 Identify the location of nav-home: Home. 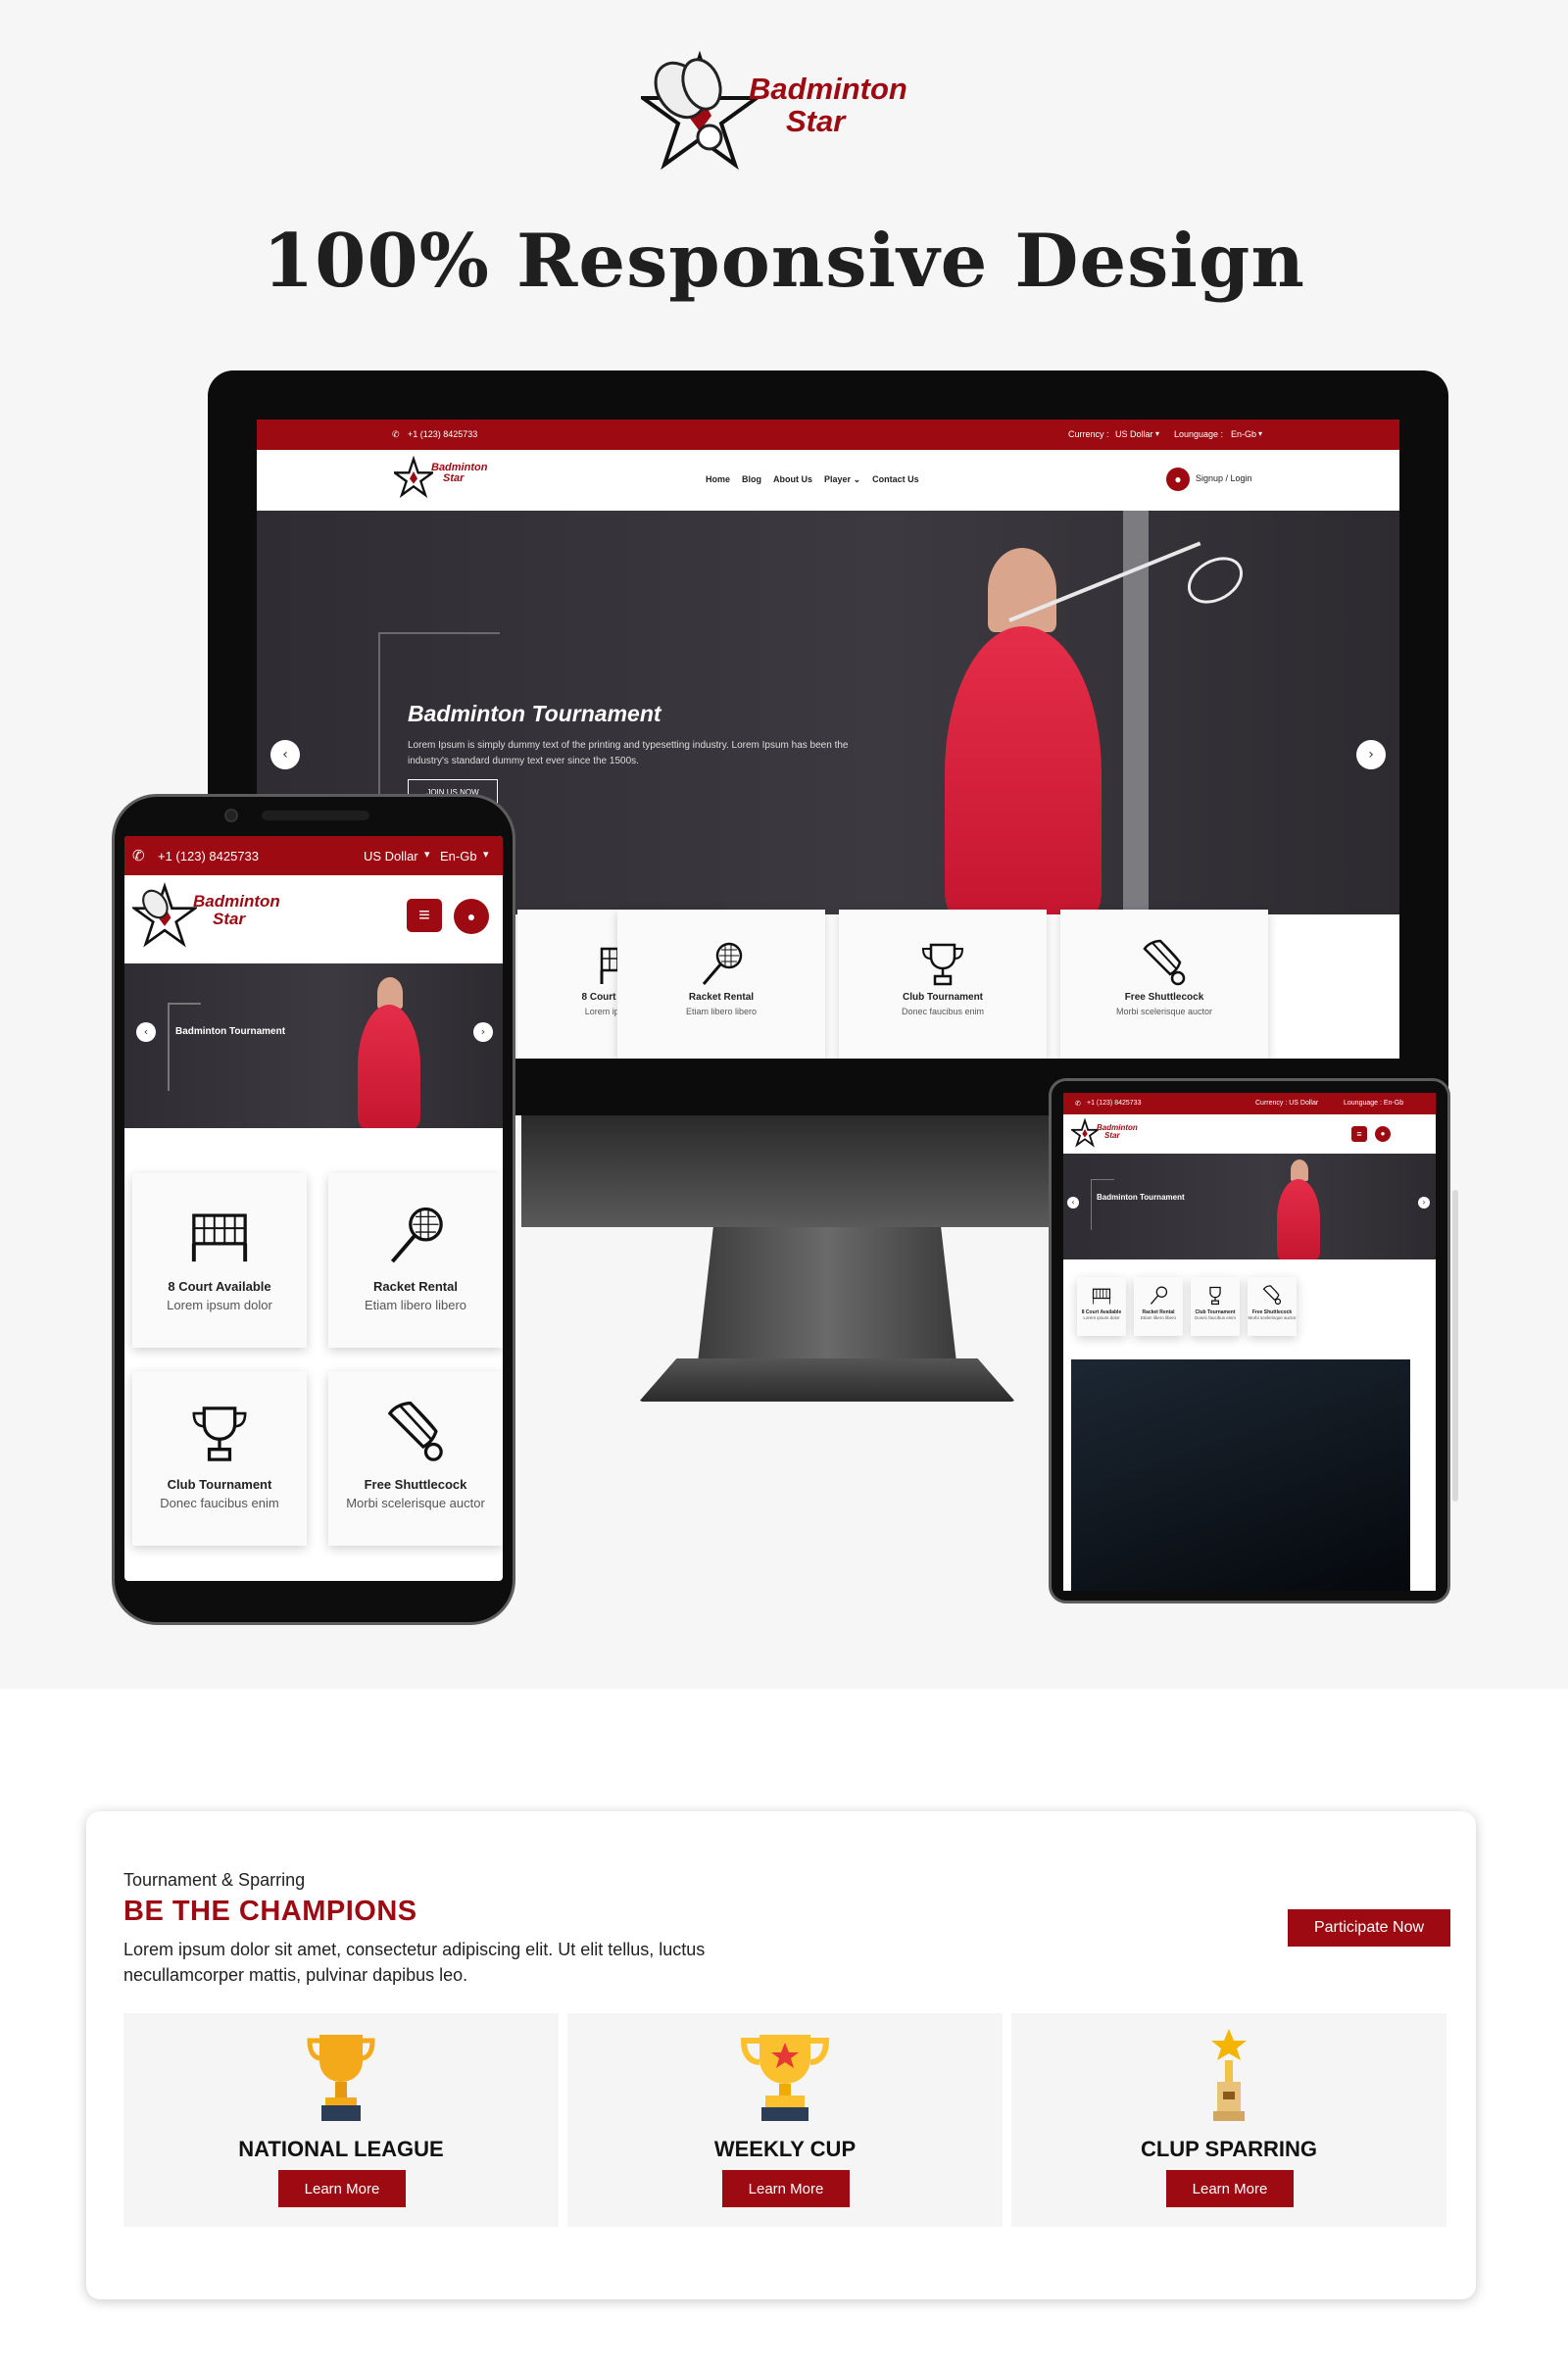
(718, 479).